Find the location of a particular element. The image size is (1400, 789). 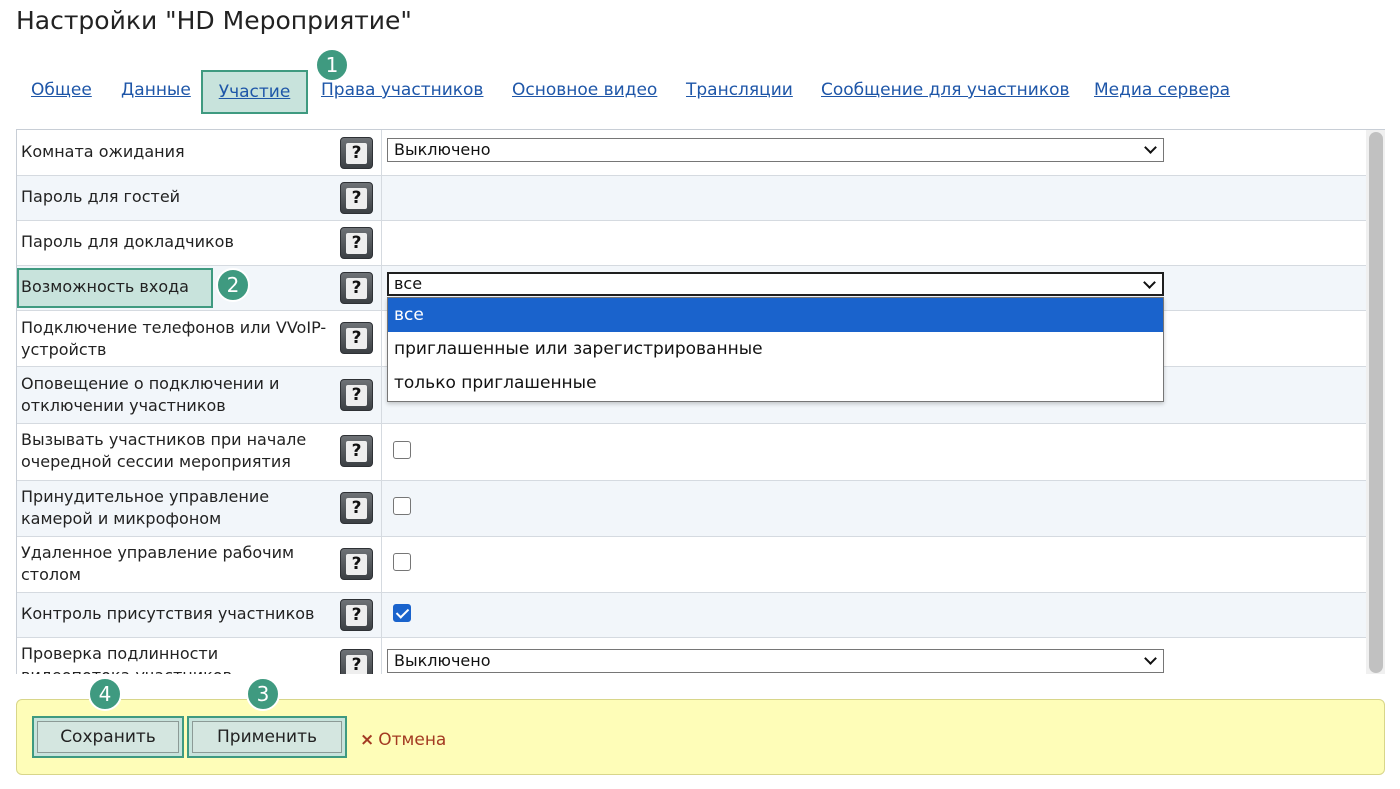

dropdown-option-invited-only: только приглашенные is located at coordinates (775, 383).